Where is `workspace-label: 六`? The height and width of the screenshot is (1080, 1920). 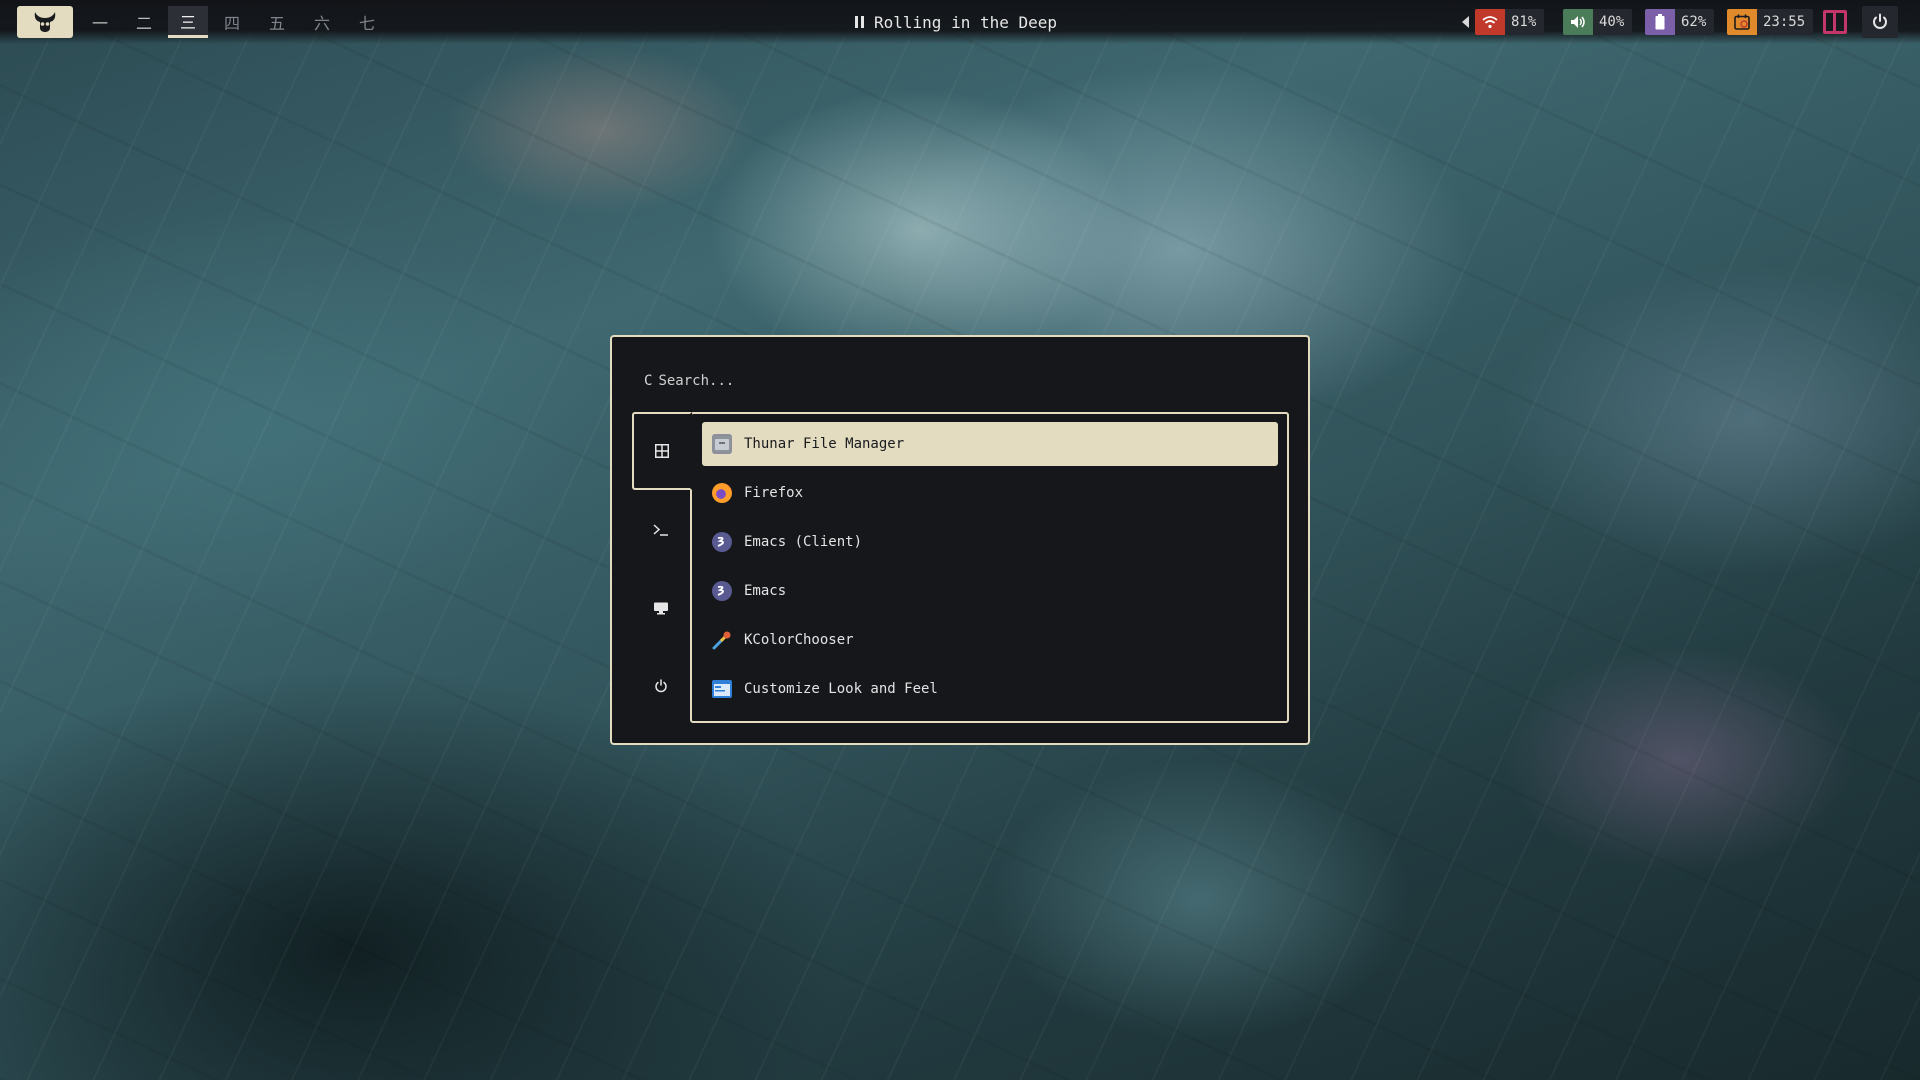 workspace-label: 六 is located at coordinates (321, 23).